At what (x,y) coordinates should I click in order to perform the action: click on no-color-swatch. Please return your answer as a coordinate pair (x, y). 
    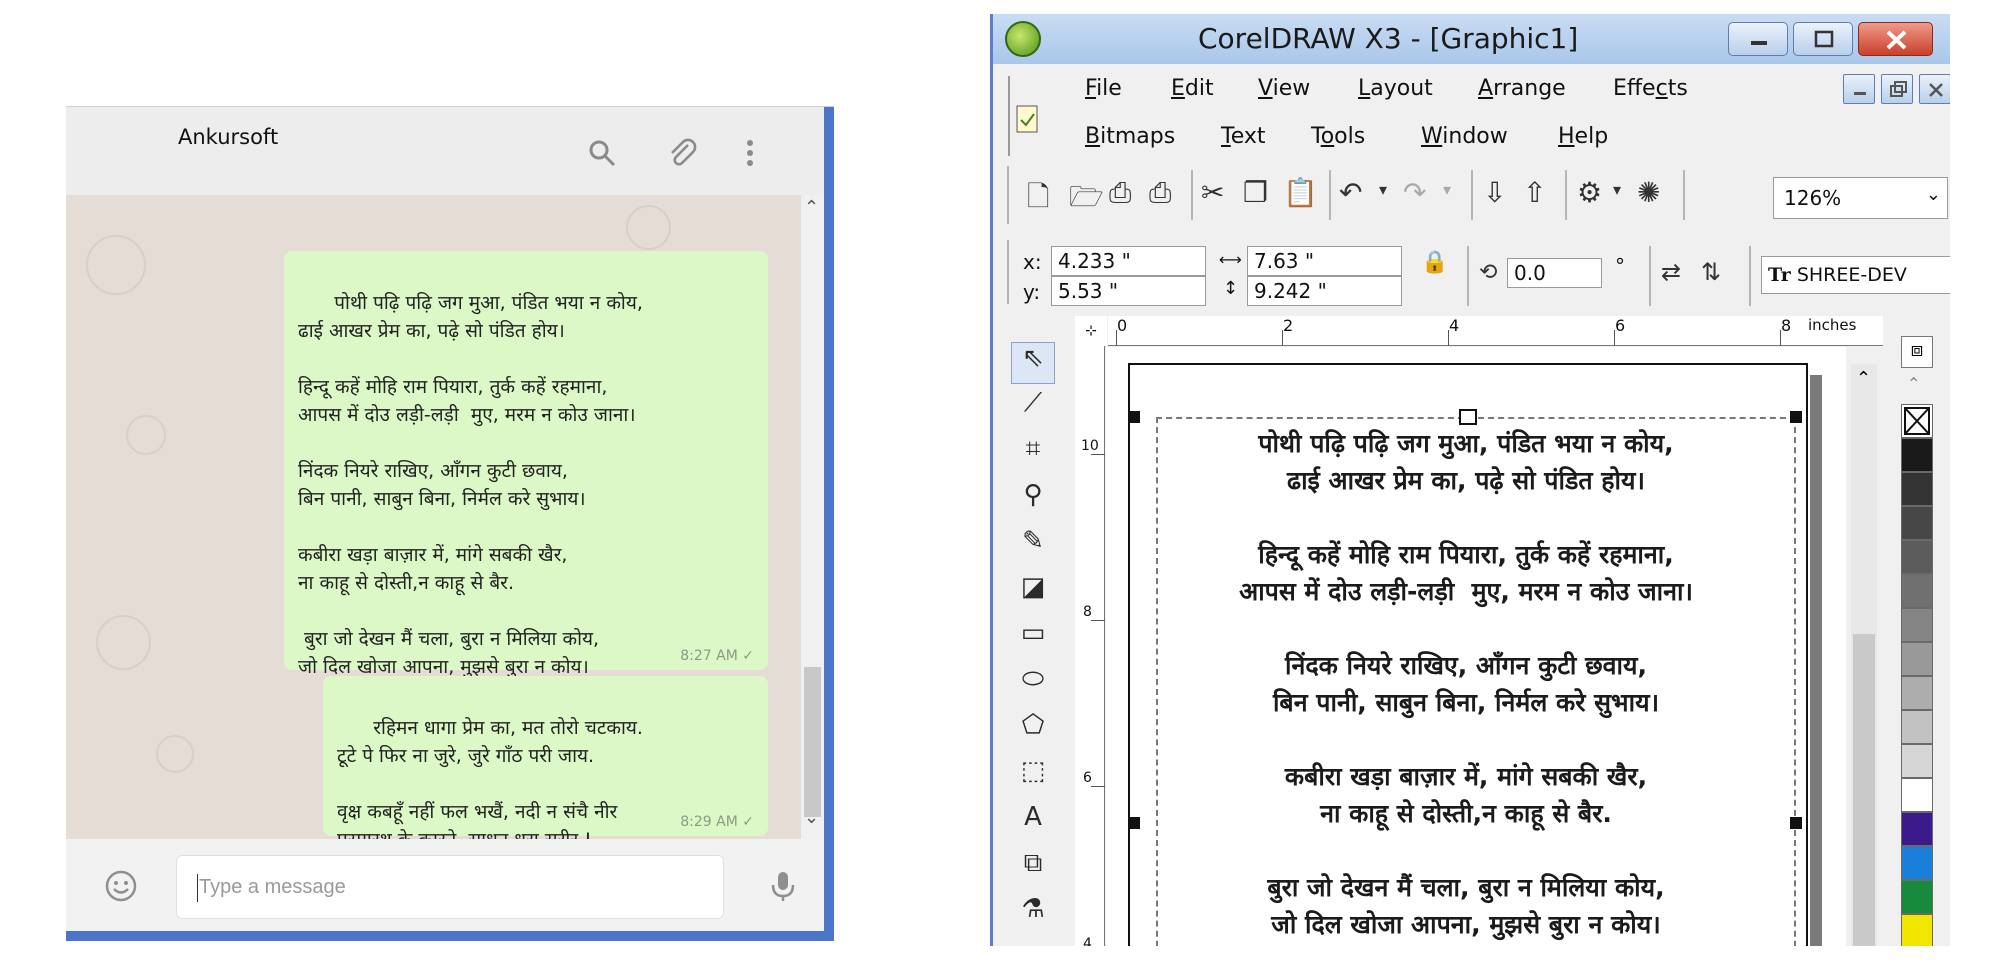
    Looking at the image, I should click on (1917, 421).